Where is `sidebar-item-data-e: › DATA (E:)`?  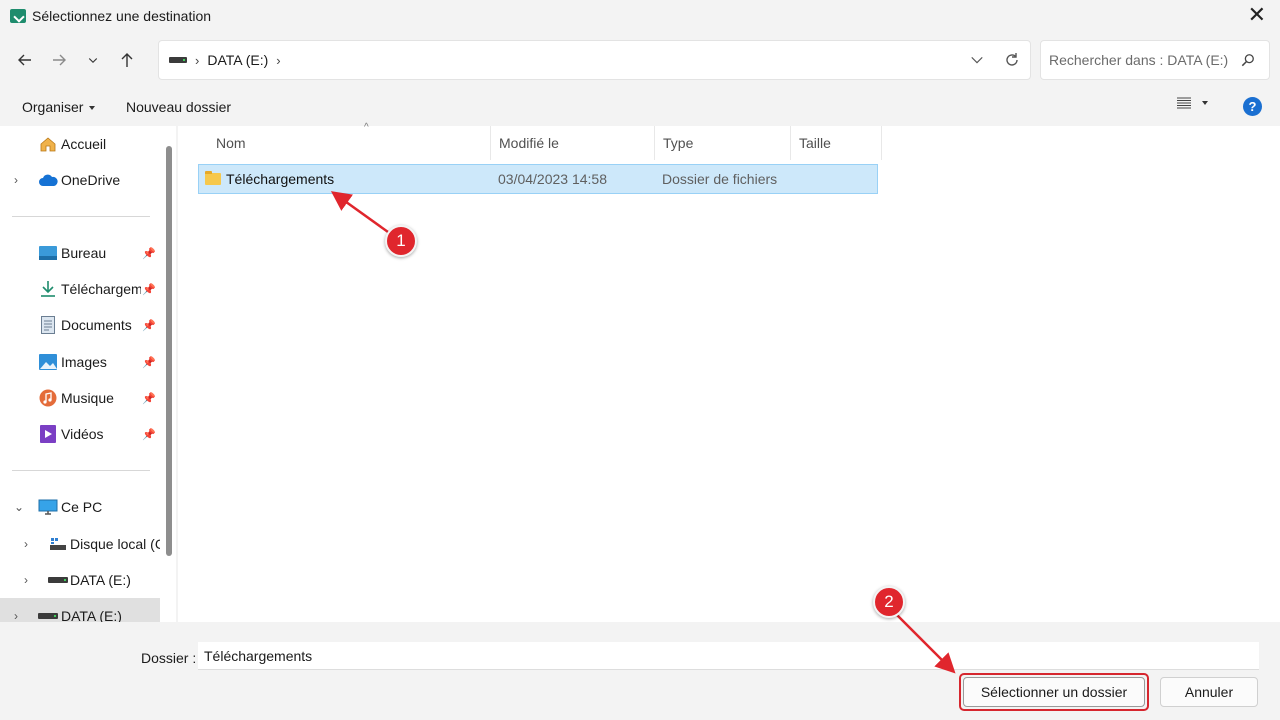
sidebar-item-data-e: › DATA (E:) is located at coordinates (80, 580).